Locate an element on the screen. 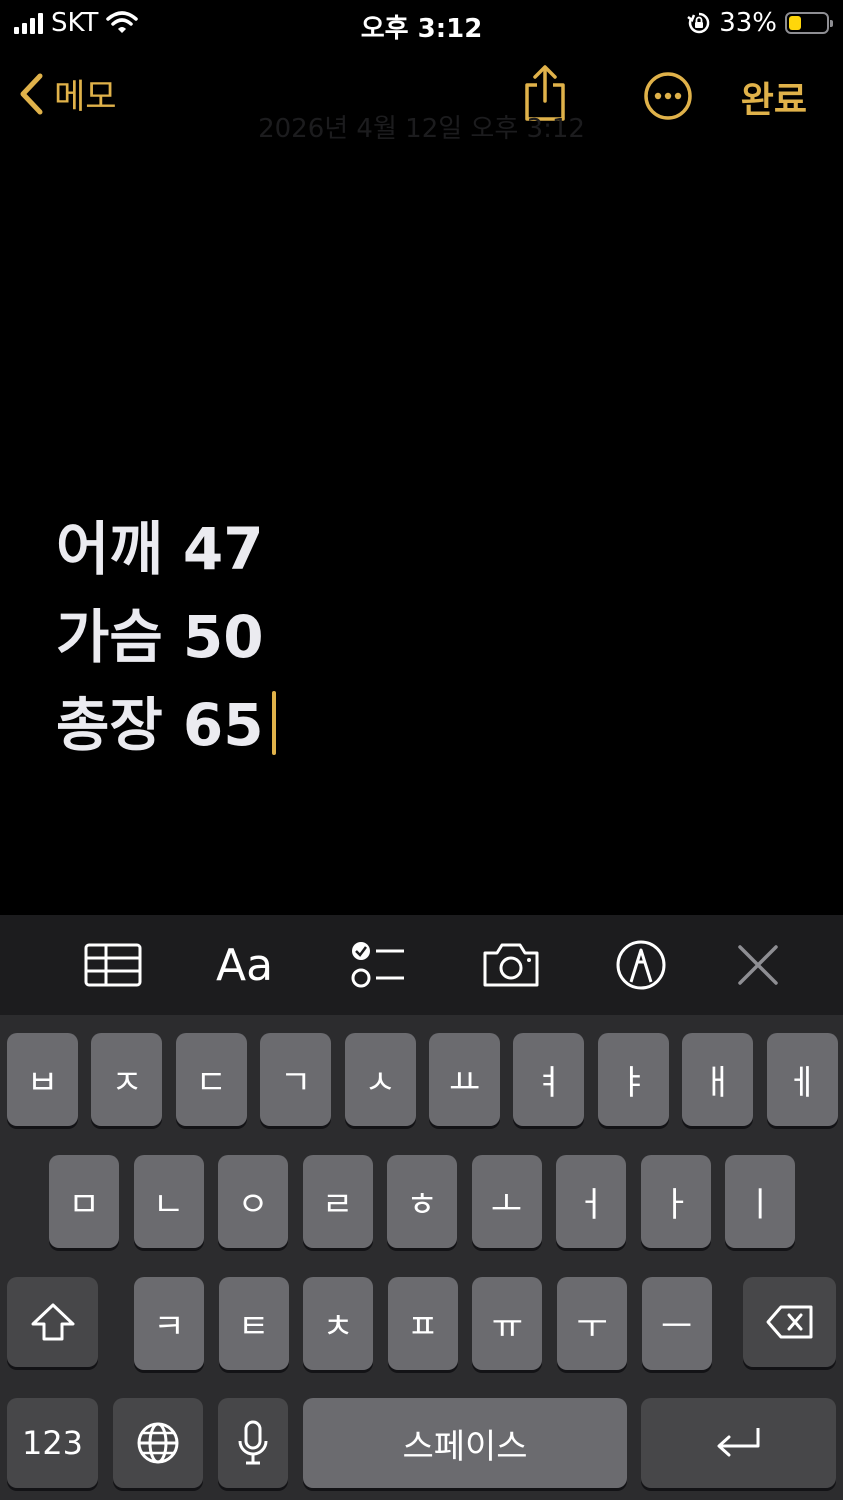 This screenshot has height=1500, width=843. shift-icon is located at coordinates (52, 1322).